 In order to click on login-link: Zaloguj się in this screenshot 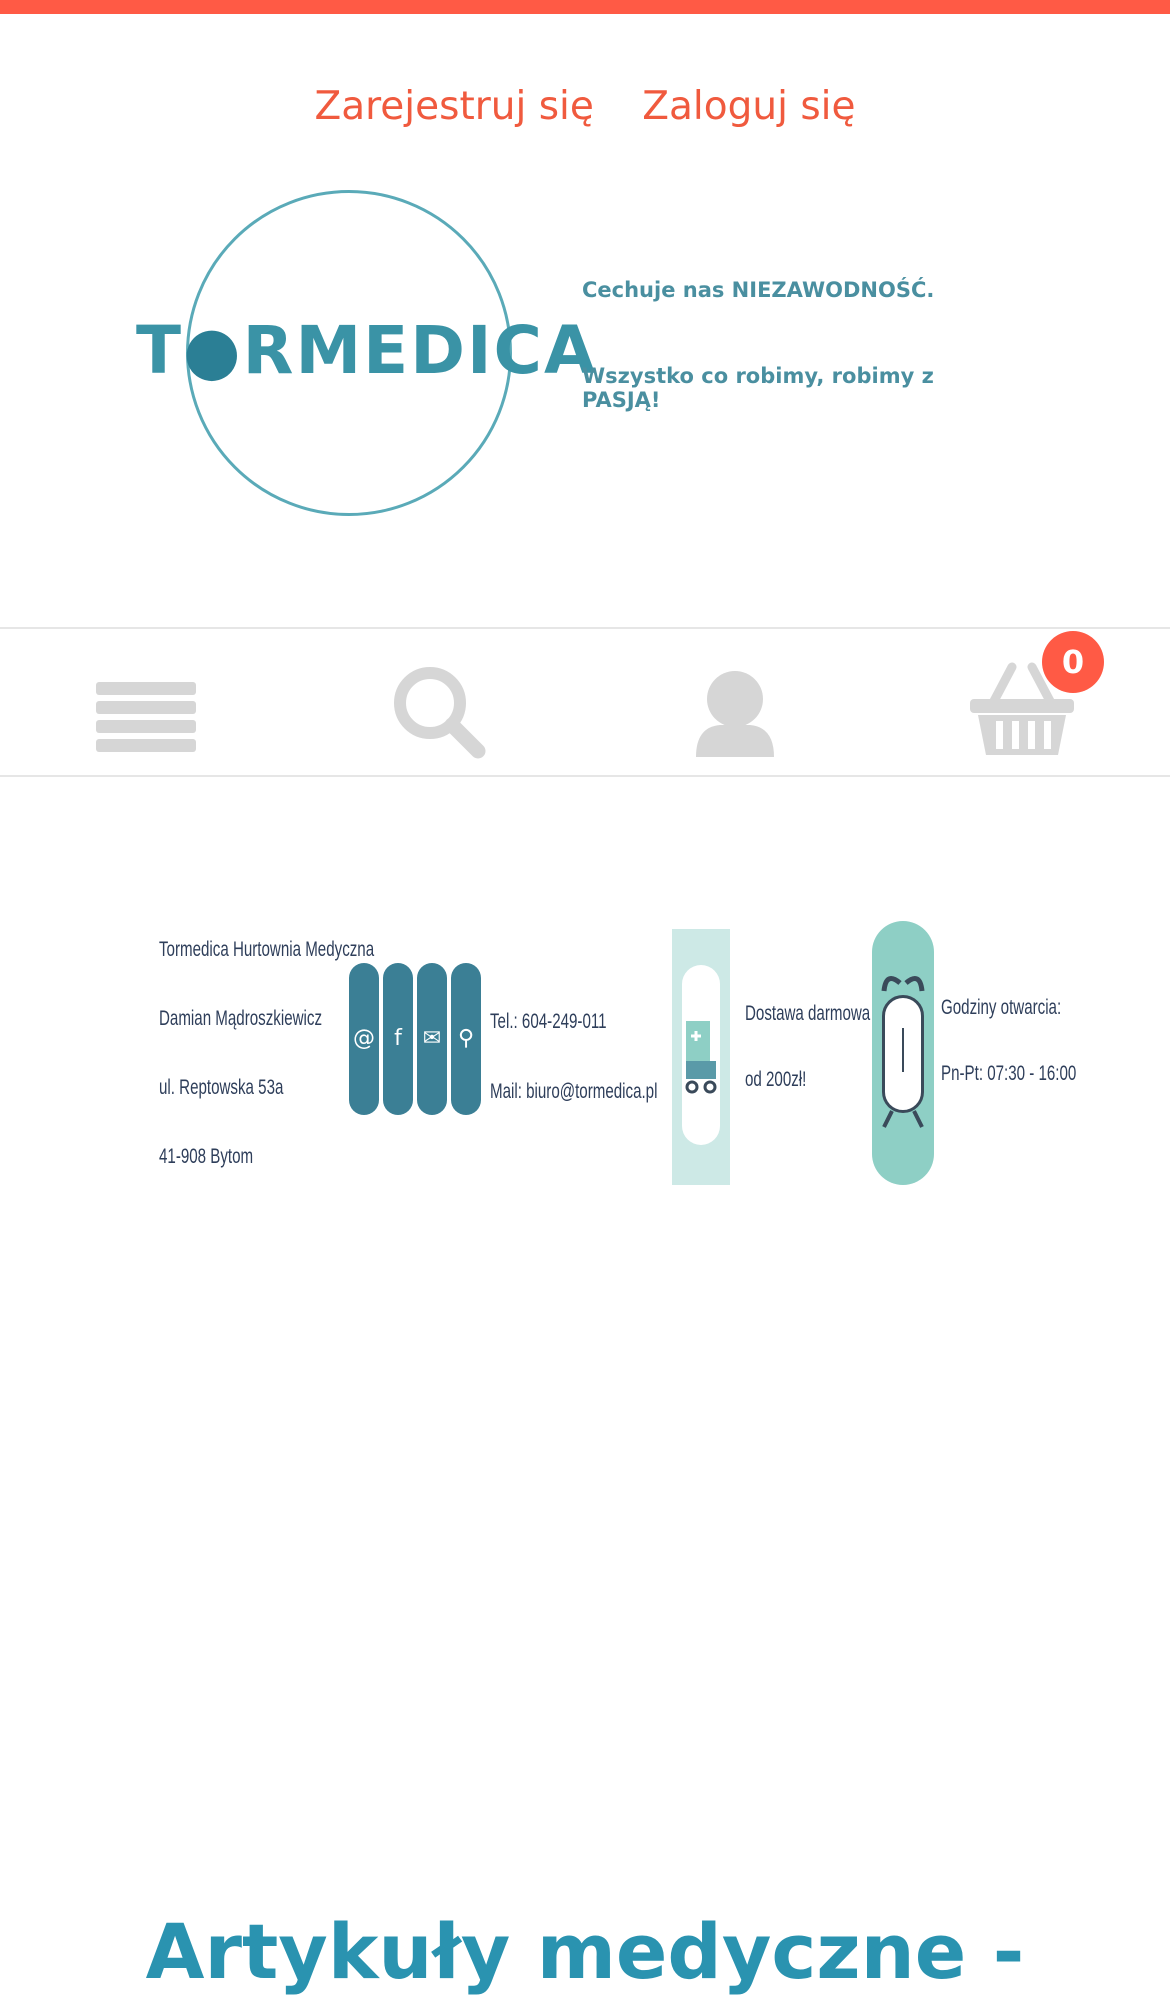, I will do `click(748, 106)`.